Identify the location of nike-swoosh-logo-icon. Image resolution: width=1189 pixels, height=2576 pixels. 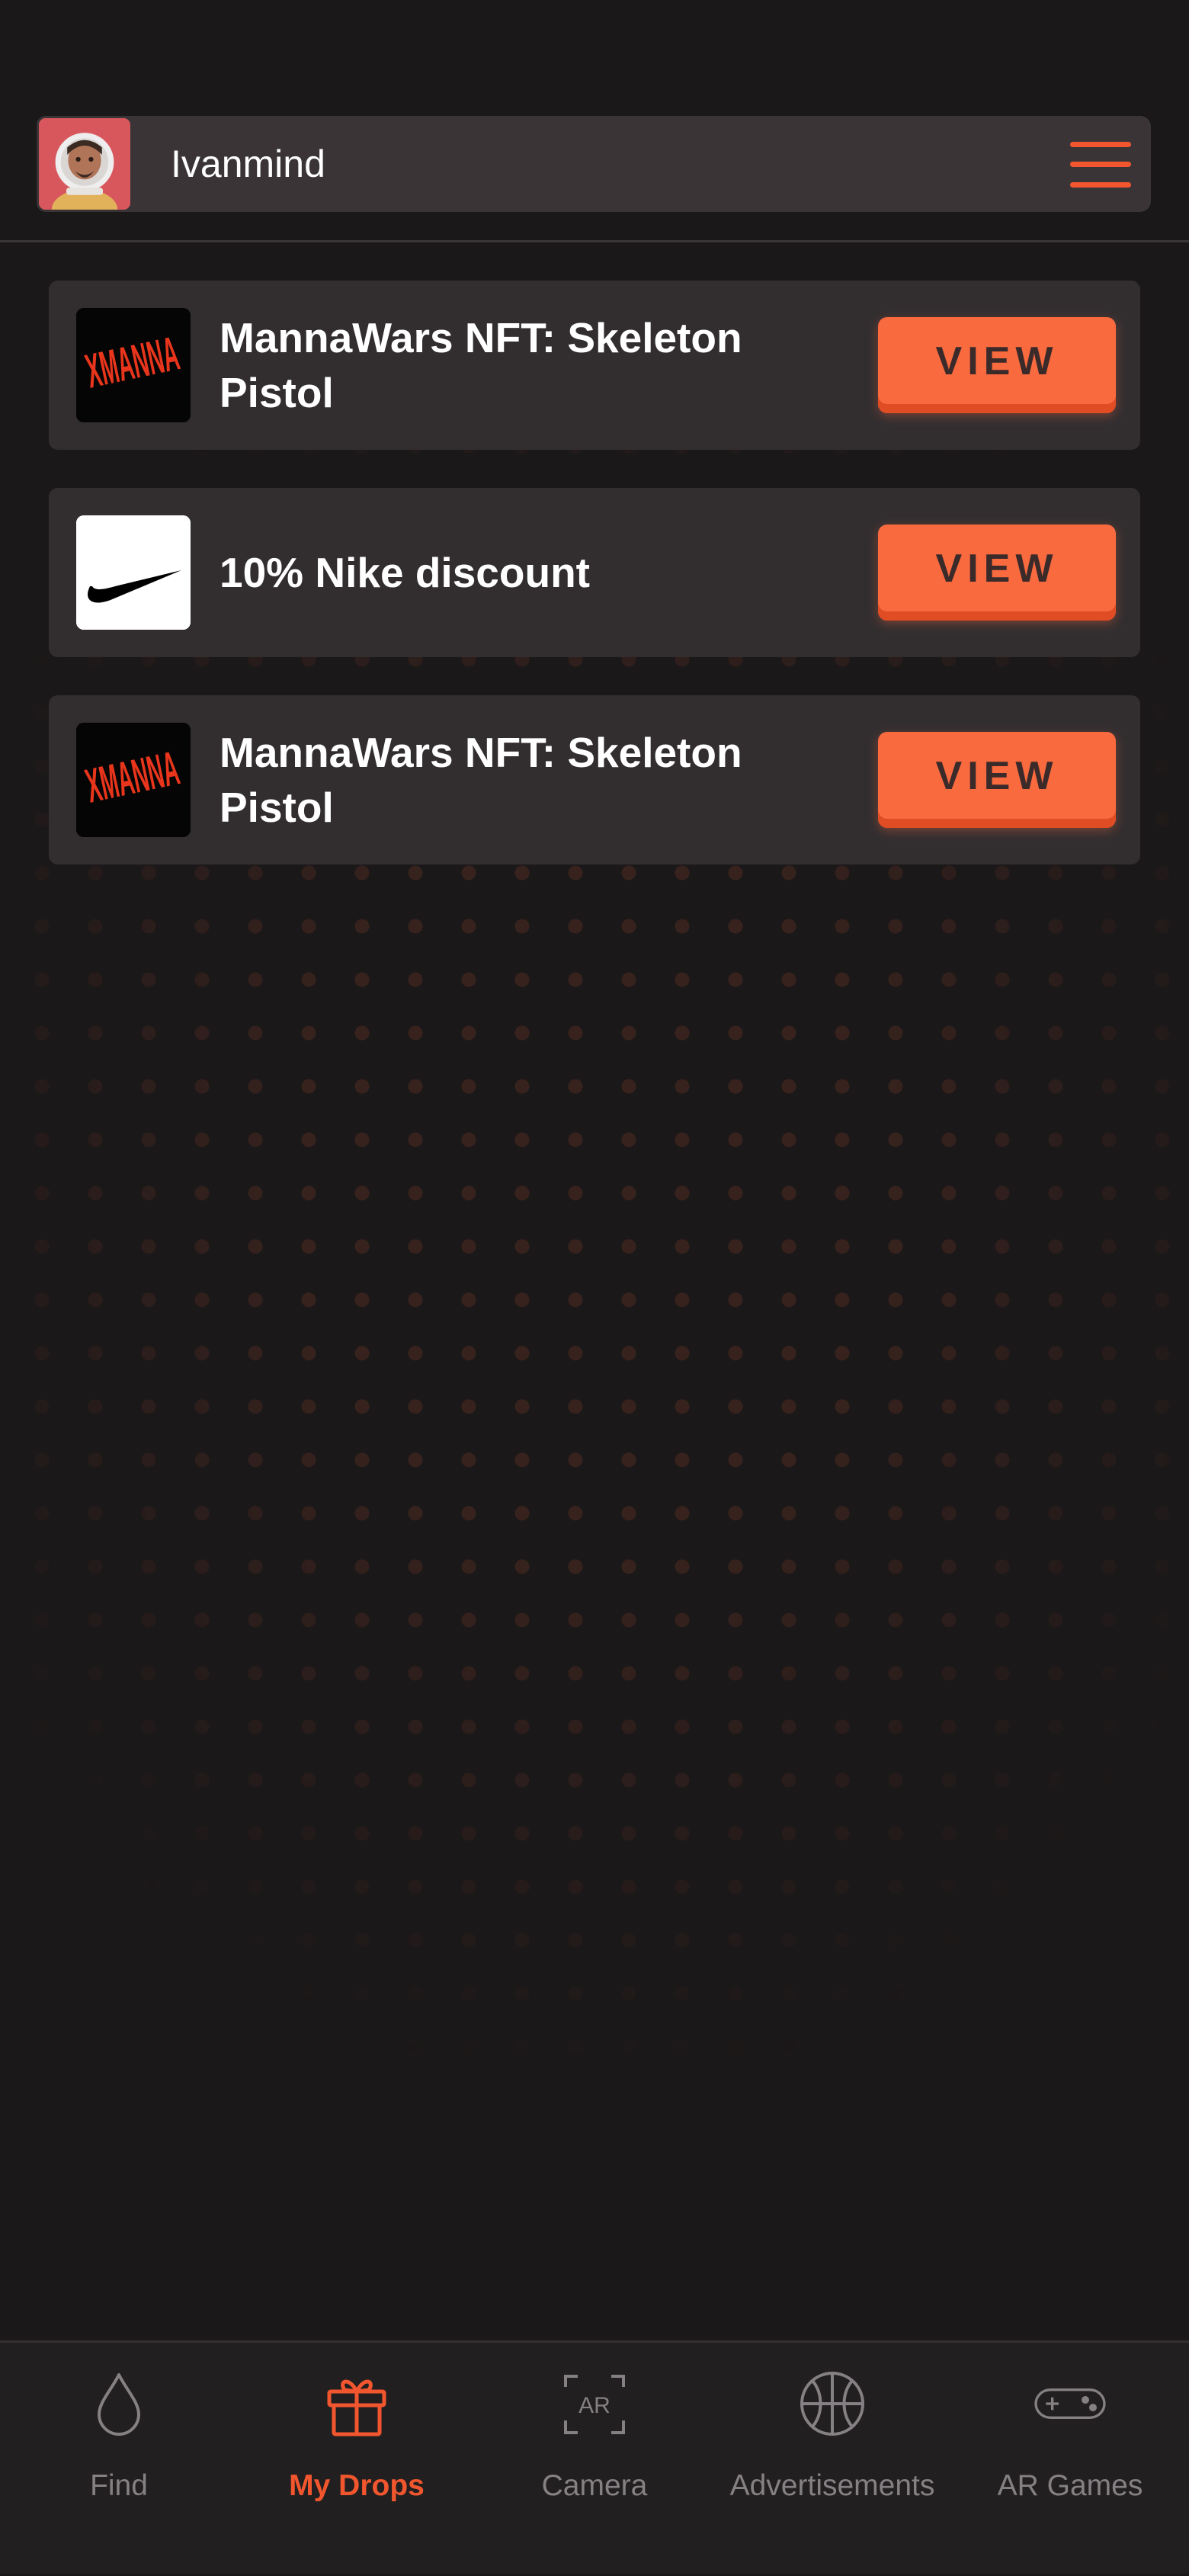
(133, 572).